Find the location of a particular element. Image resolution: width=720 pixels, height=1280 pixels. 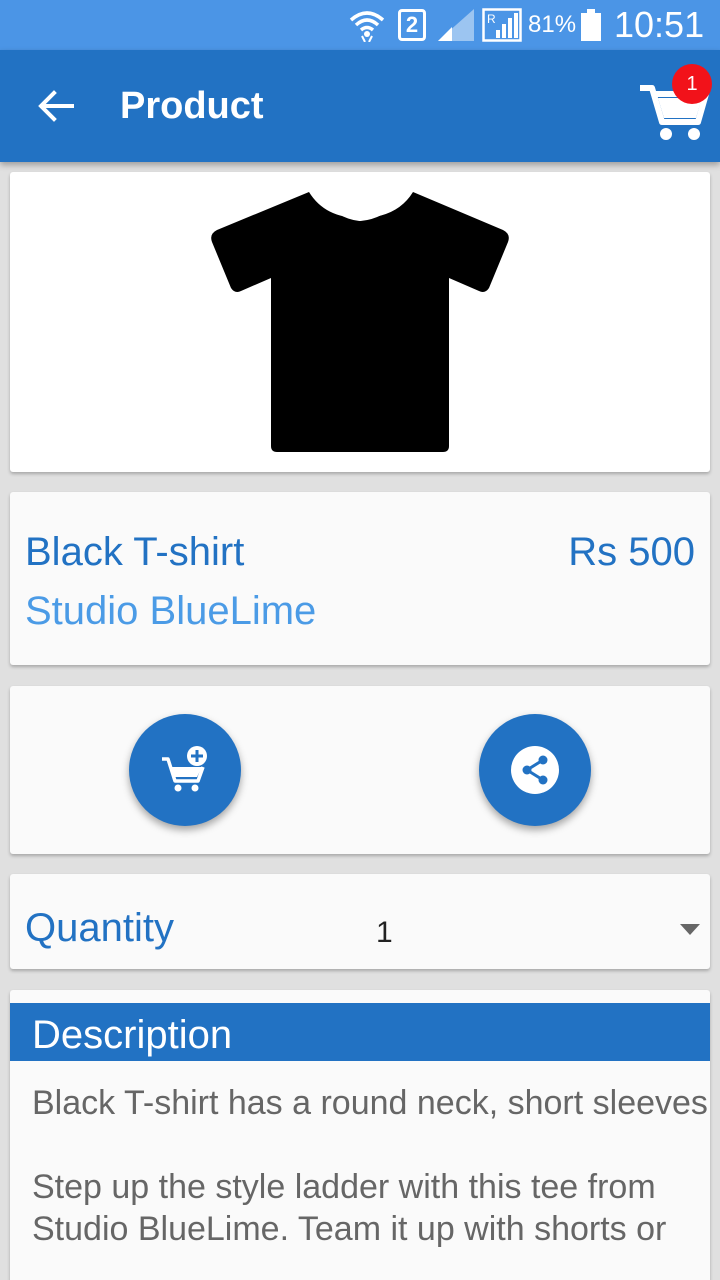

actions-card is located at coordinates (360, 770).